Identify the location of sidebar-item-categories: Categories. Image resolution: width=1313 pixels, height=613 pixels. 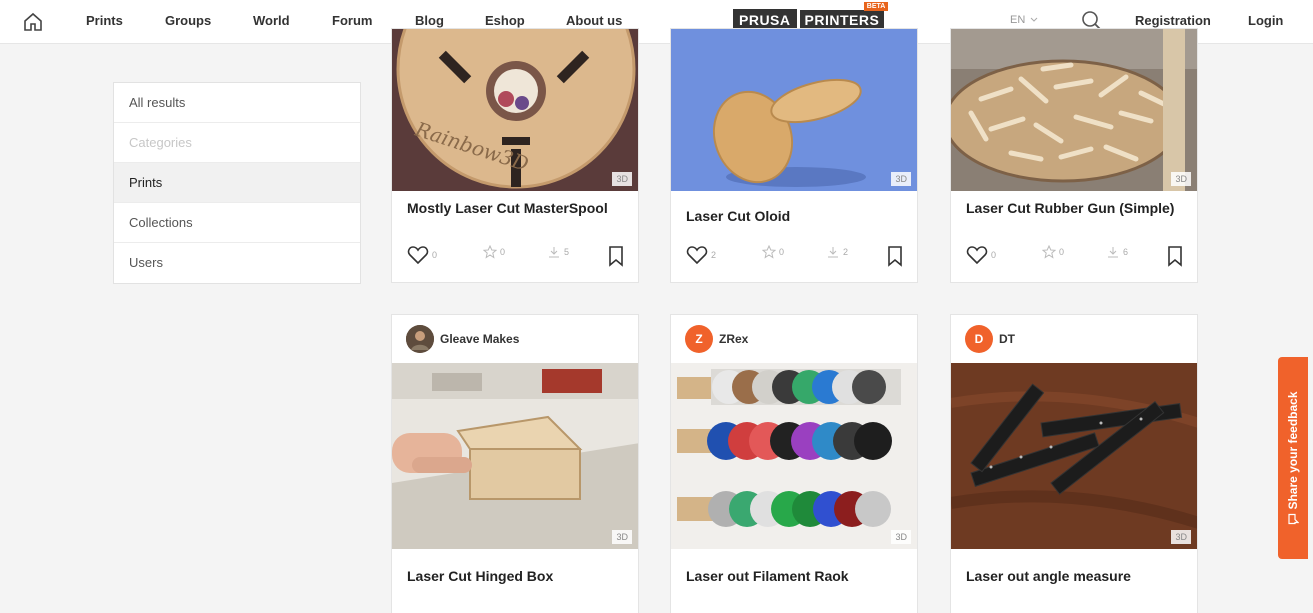
(237, 143).